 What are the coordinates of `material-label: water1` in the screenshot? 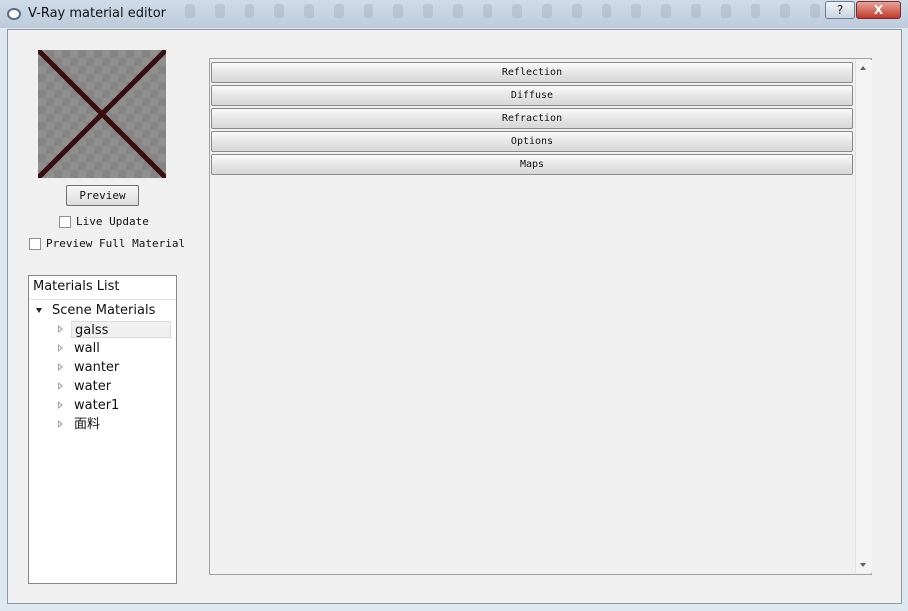 It's located at (97, 405).